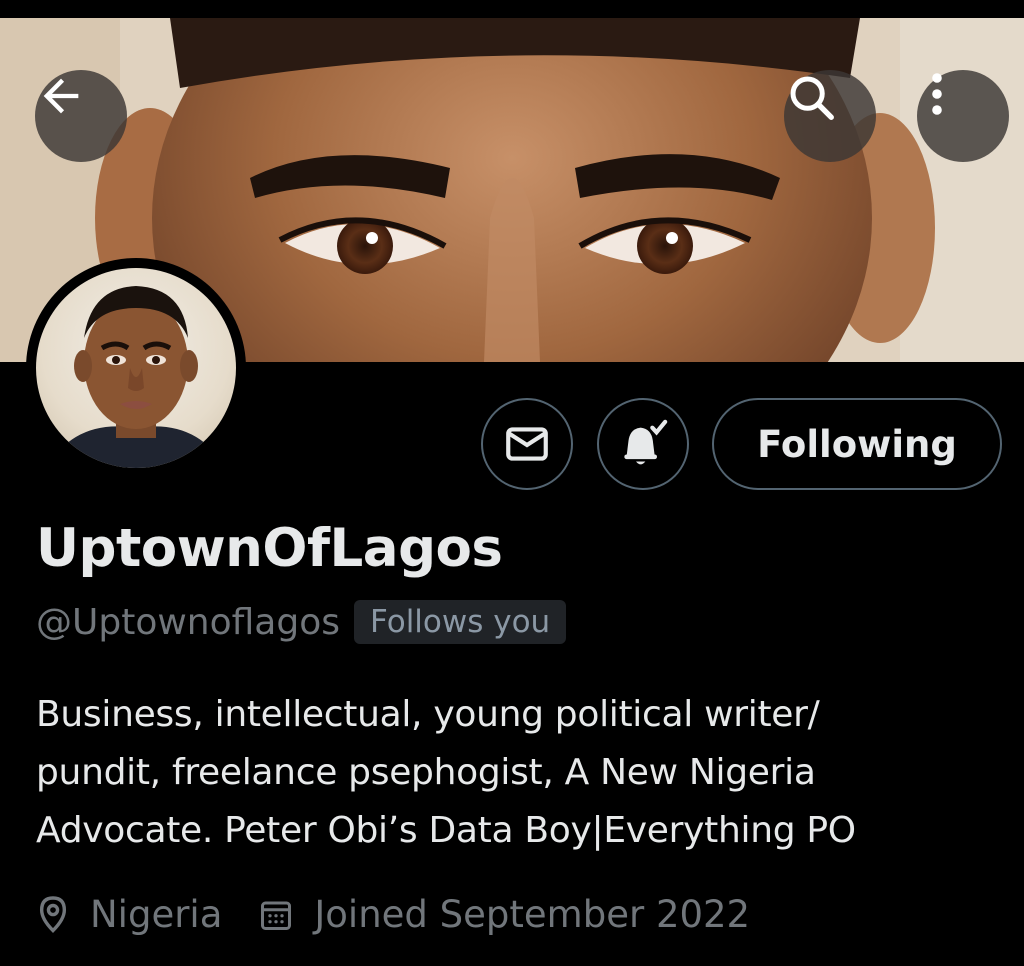 The height and width of the screenshot is (966, 1024). What do you see at coordinates (857, 444) in the screenshot?
I see `following-button: Following` at bounding box center [857, 444].